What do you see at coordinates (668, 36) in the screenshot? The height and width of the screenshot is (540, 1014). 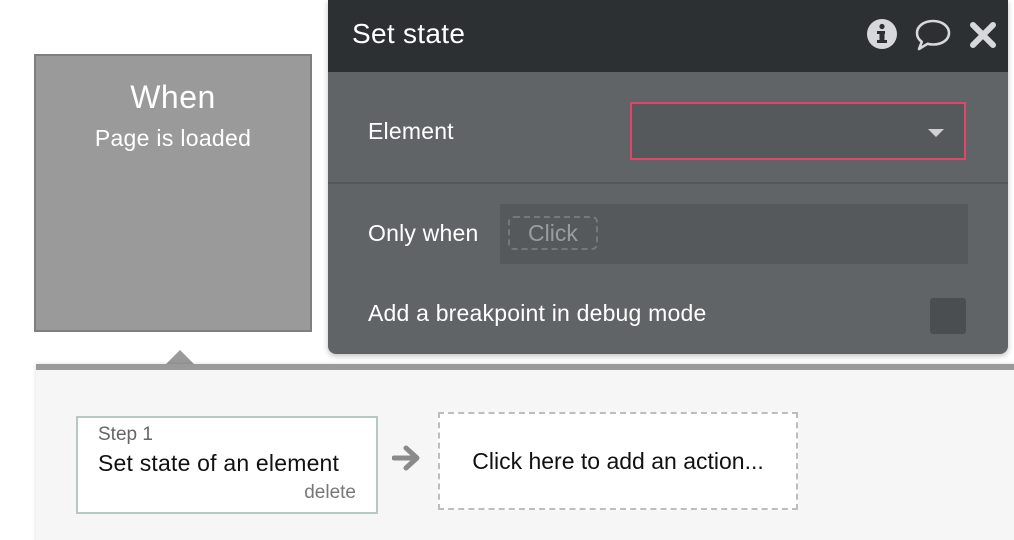 I see `panel-header: Set state` at bounding box center [668, 36].